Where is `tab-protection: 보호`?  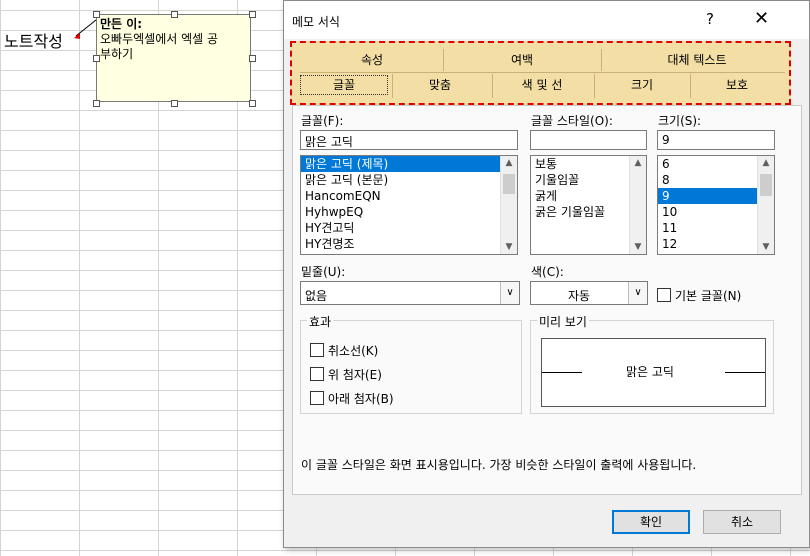 tab-protection: 보호 is located at coordinates (737, 85).